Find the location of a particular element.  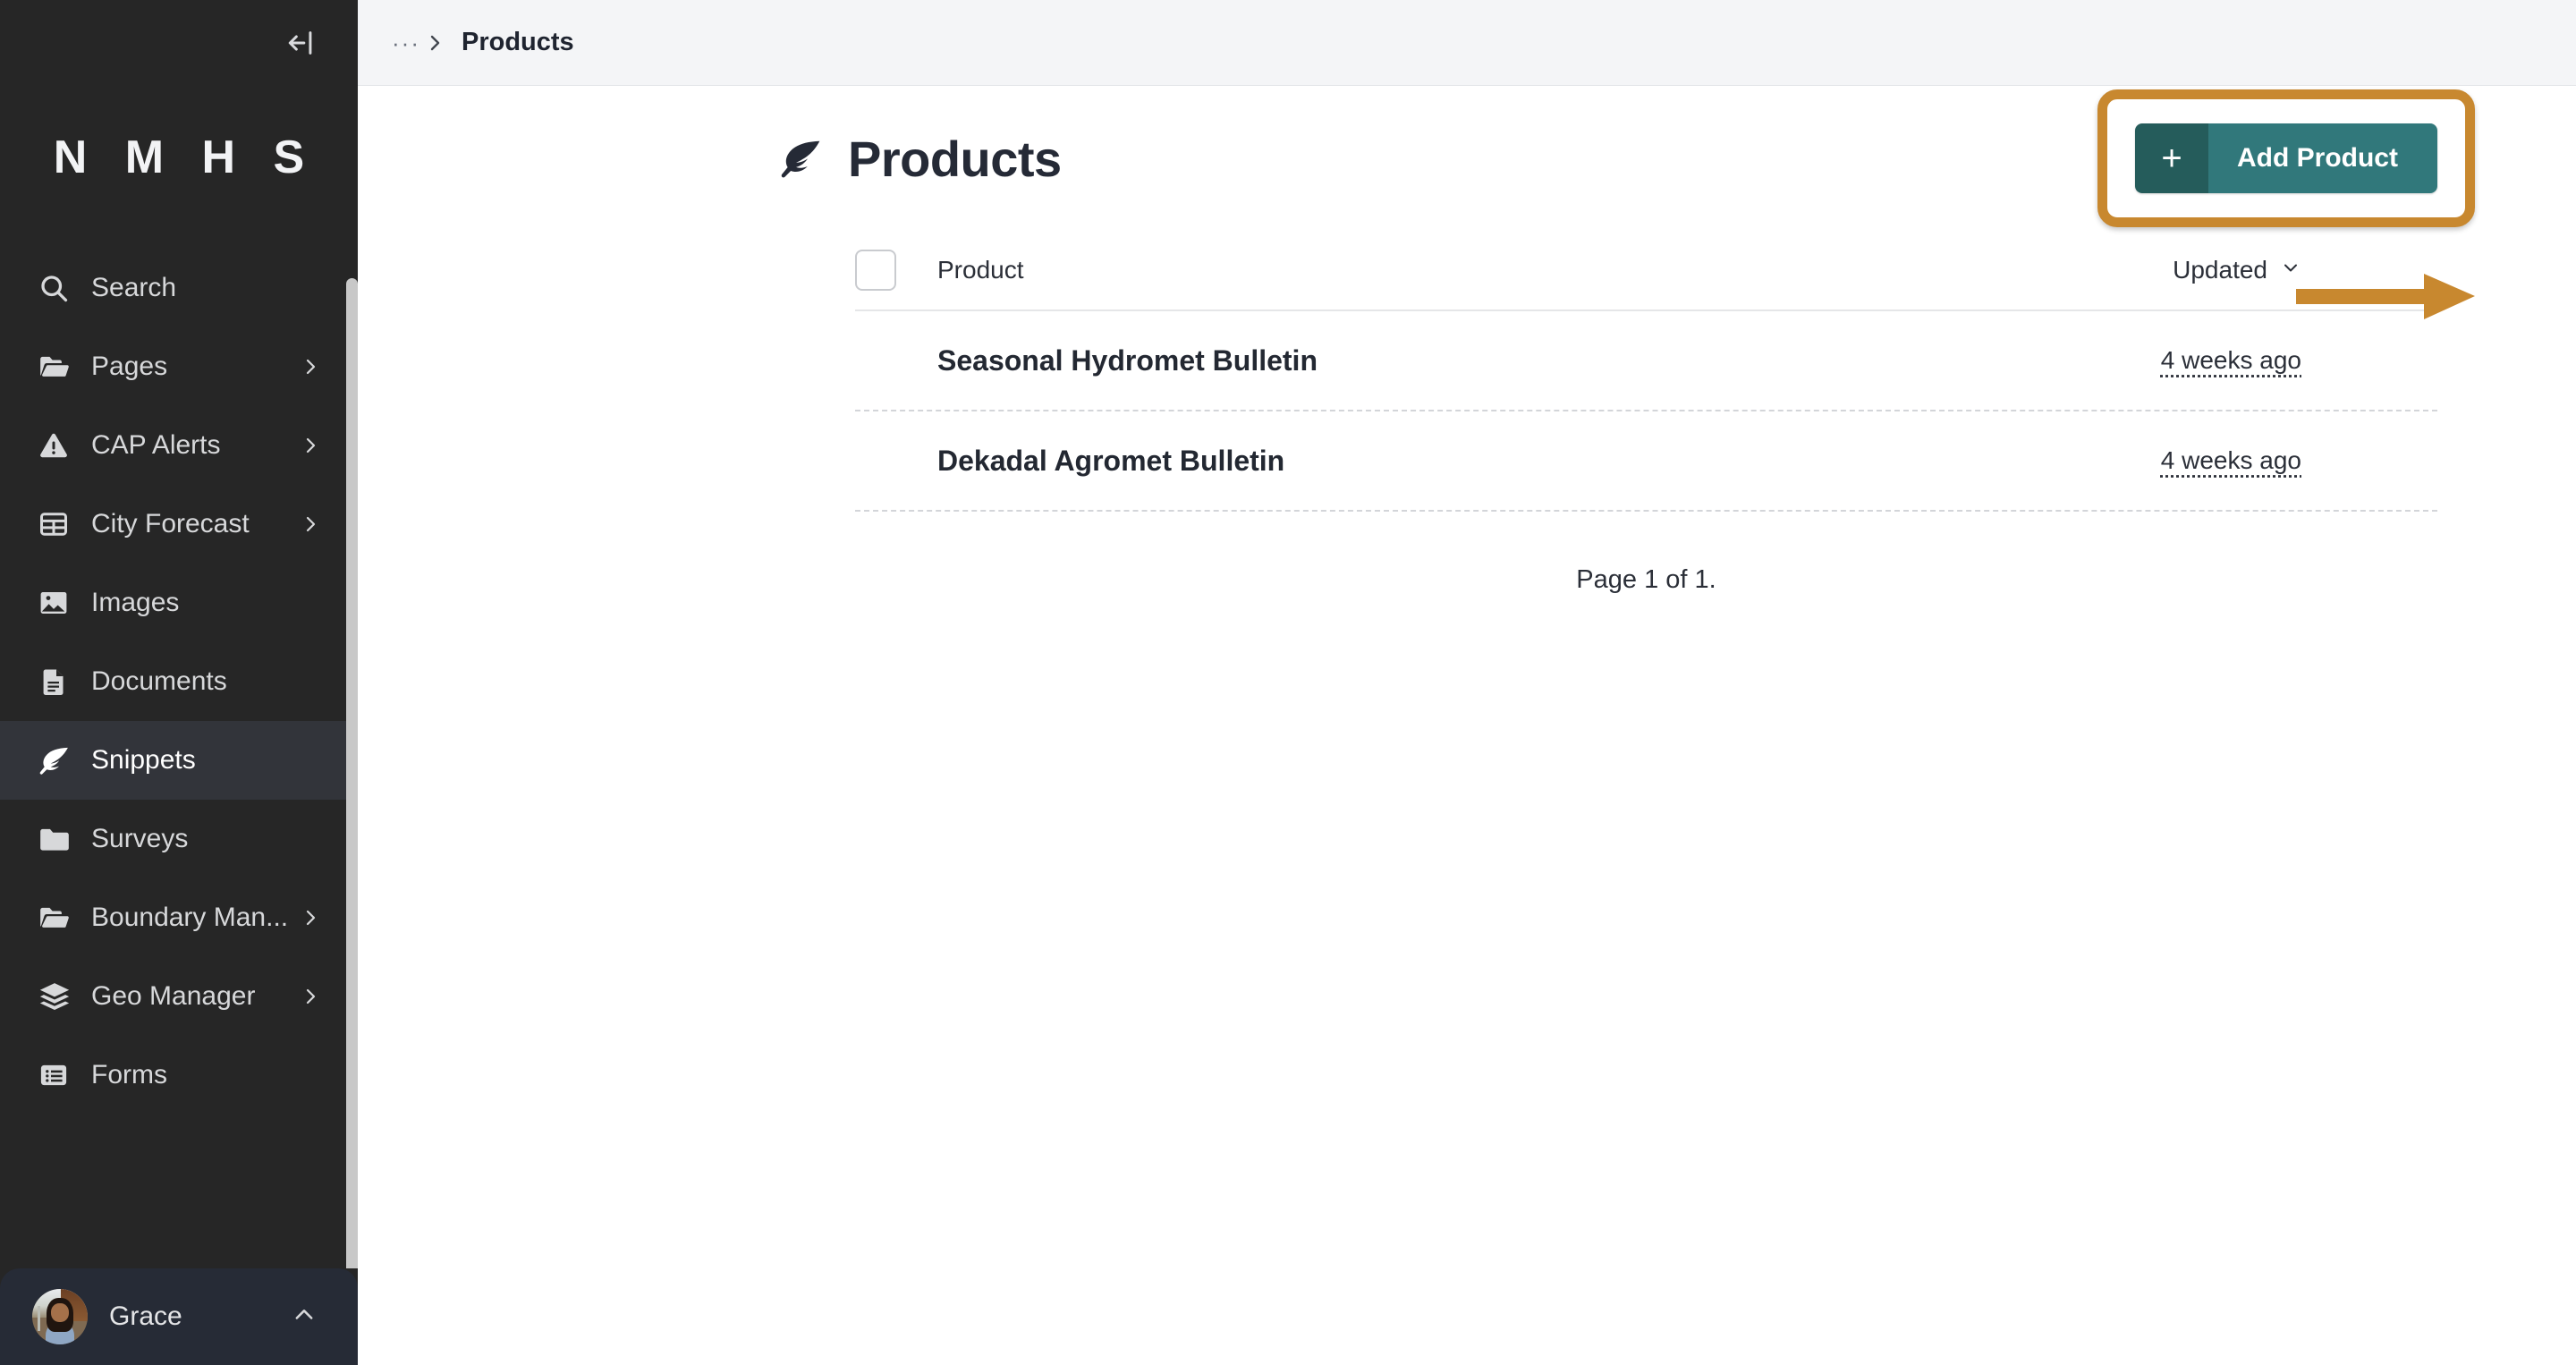

table-row: Seasonal Hydromet Bulletin 4 weeks ago is located at coordinates (1646, 361).